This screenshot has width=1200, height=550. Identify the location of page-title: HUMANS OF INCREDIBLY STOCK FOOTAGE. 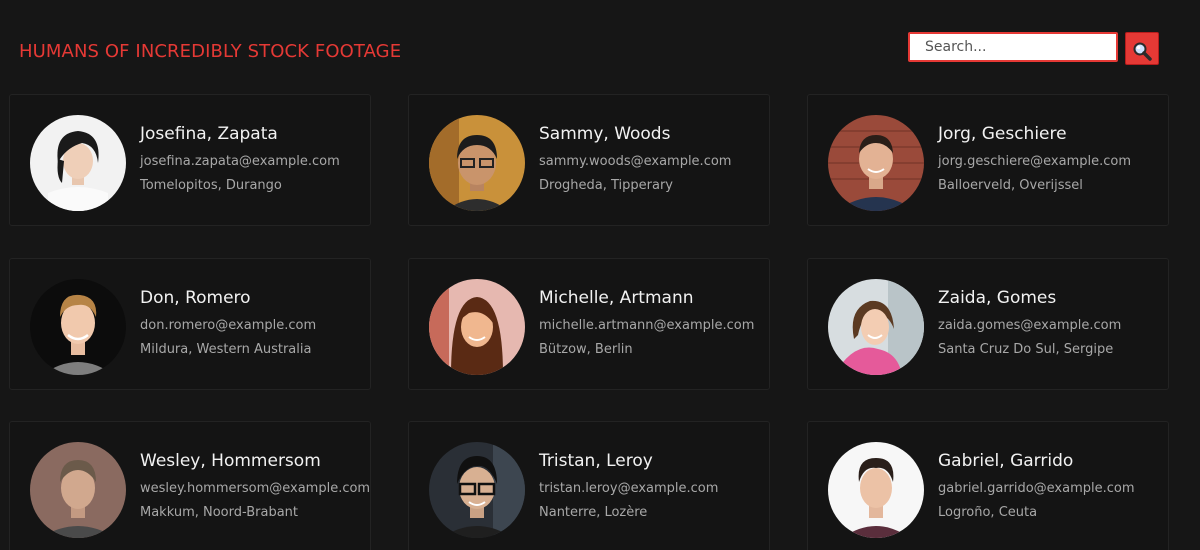
(210, 51).